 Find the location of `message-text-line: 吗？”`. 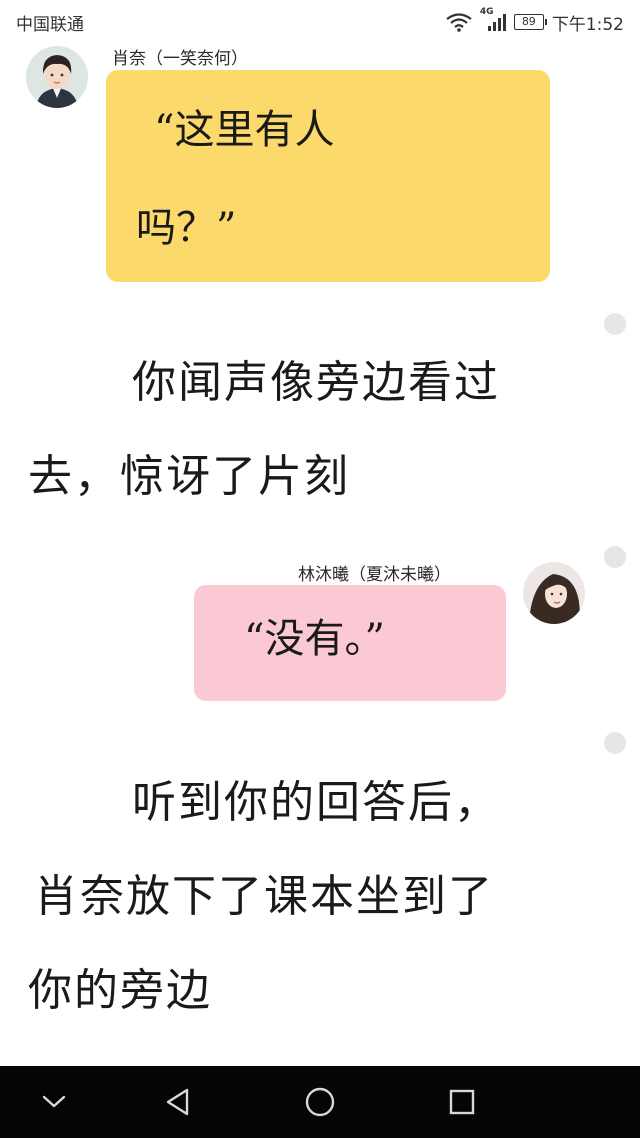

message-text-line: 吗？” is located at coordinates (186, 228).